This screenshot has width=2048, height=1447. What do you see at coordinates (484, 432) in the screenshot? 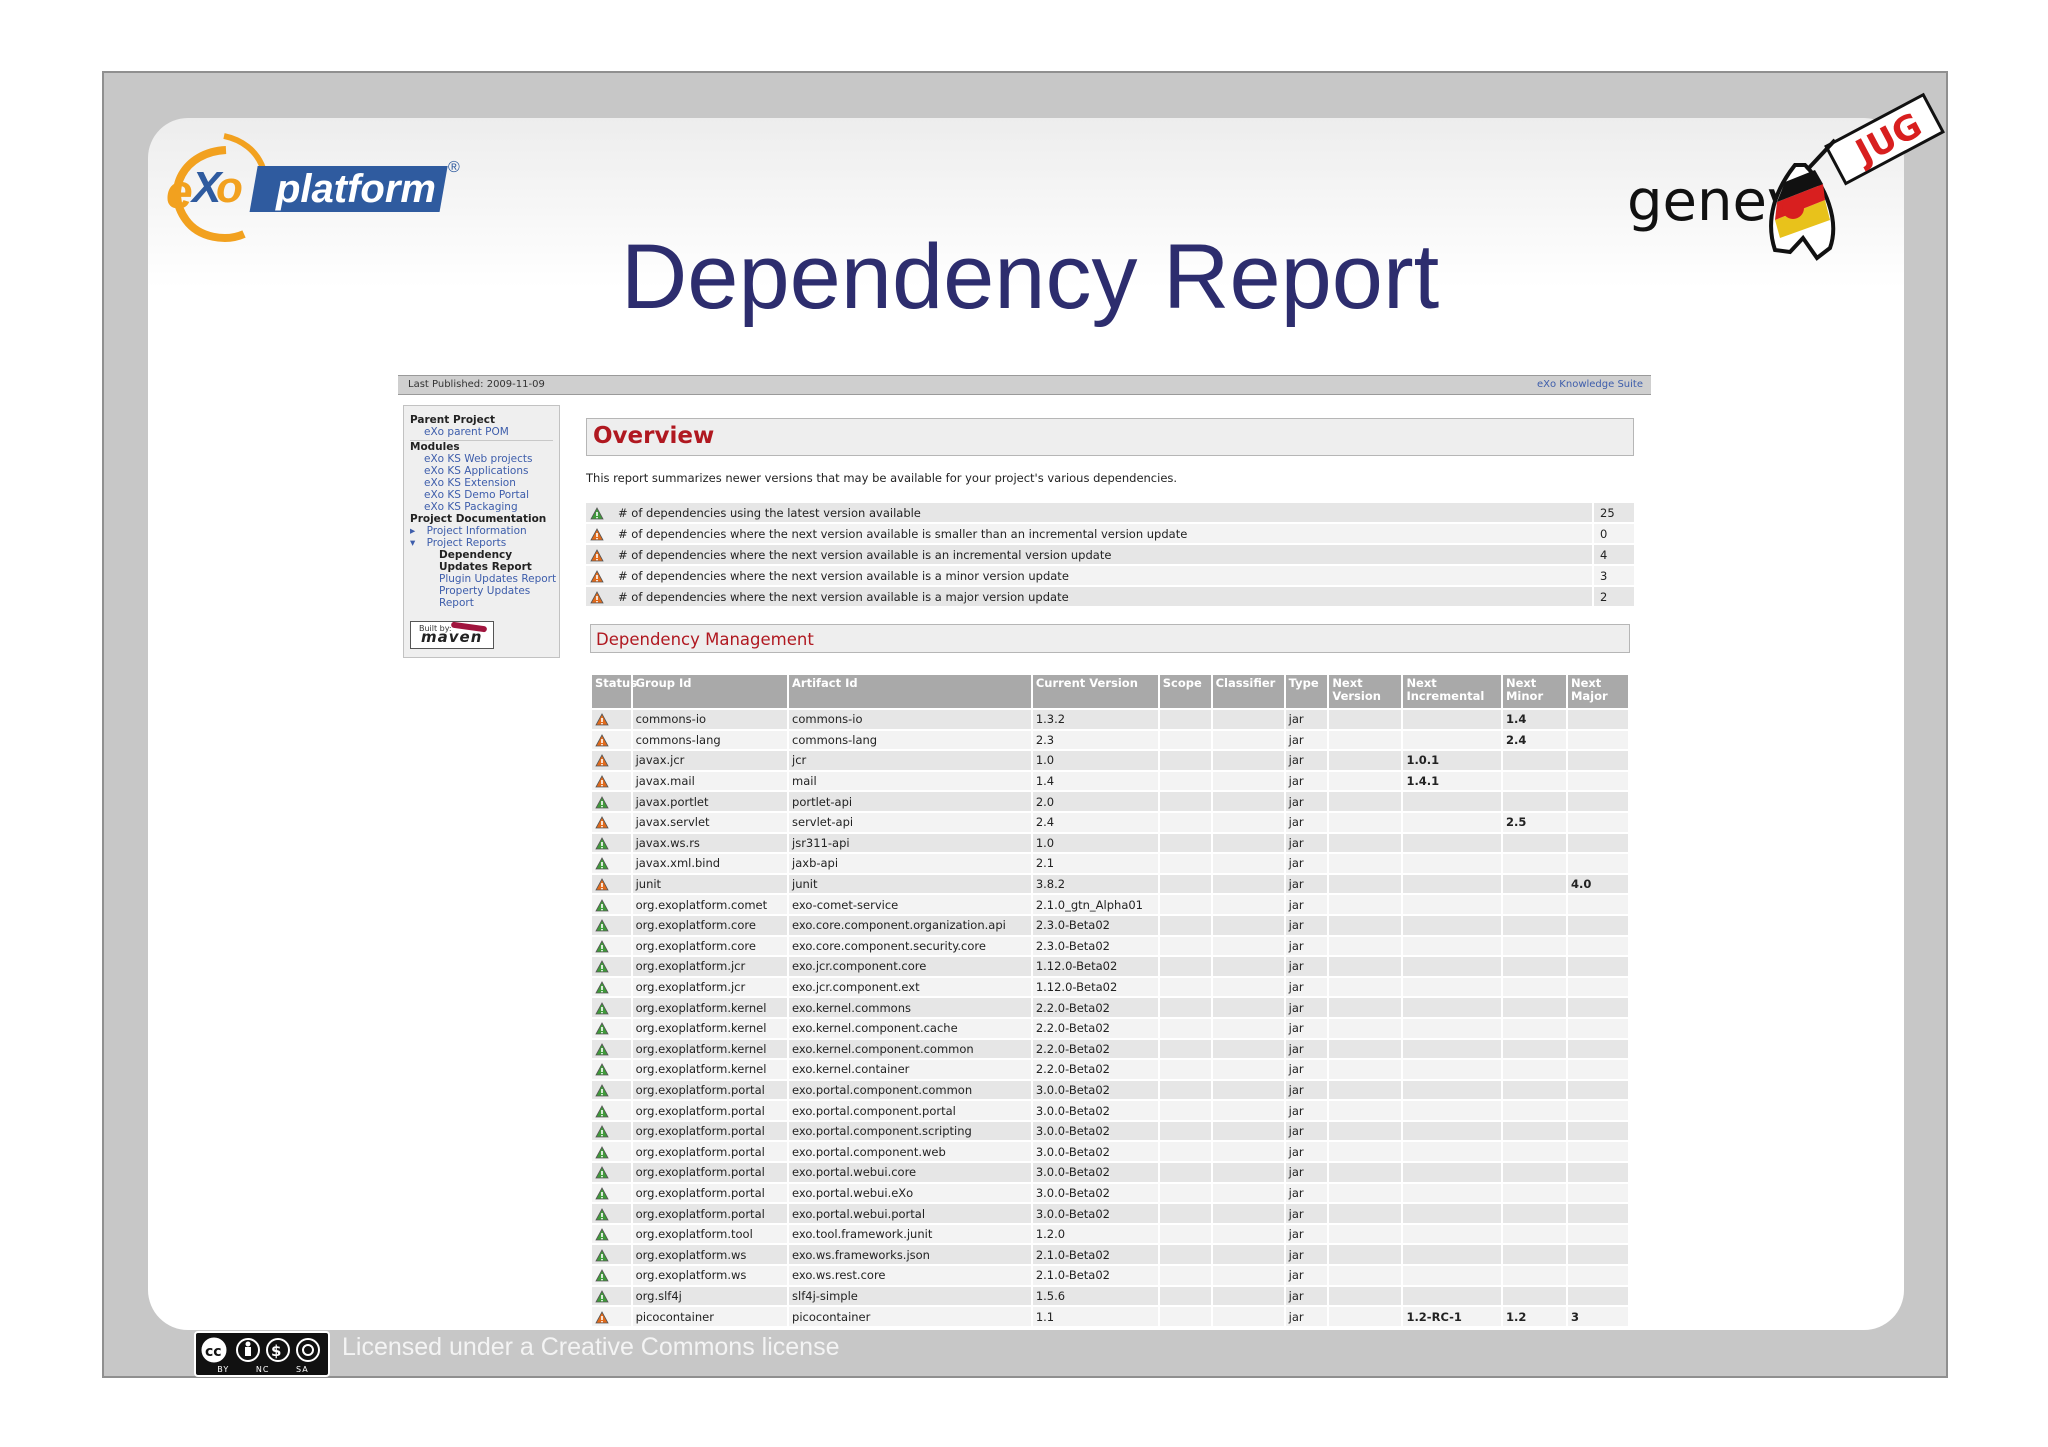
I see `sidebar-link-parent-pom: eXo parent POM` at bounding box center [484, 432].